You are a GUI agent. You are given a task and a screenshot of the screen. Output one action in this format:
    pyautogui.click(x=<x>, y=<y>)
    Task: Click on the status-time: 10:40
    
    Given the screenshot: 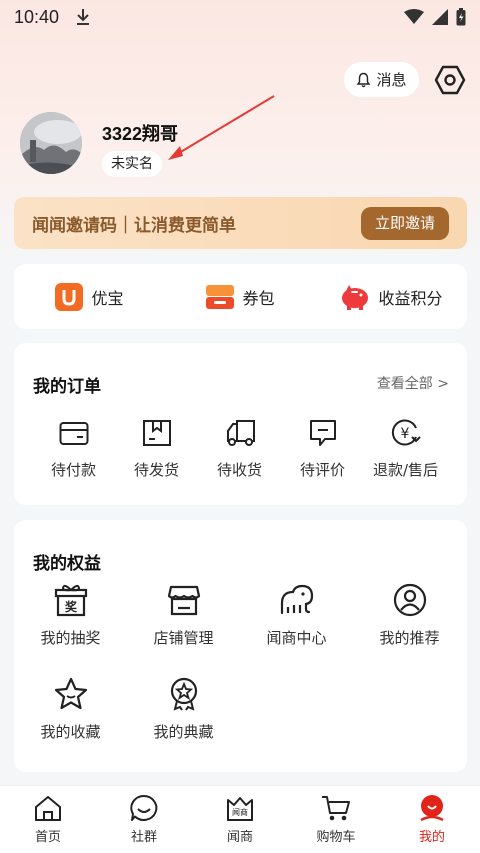 What is the action you would take?
    pyautogui.click(x=37, y=16)
    